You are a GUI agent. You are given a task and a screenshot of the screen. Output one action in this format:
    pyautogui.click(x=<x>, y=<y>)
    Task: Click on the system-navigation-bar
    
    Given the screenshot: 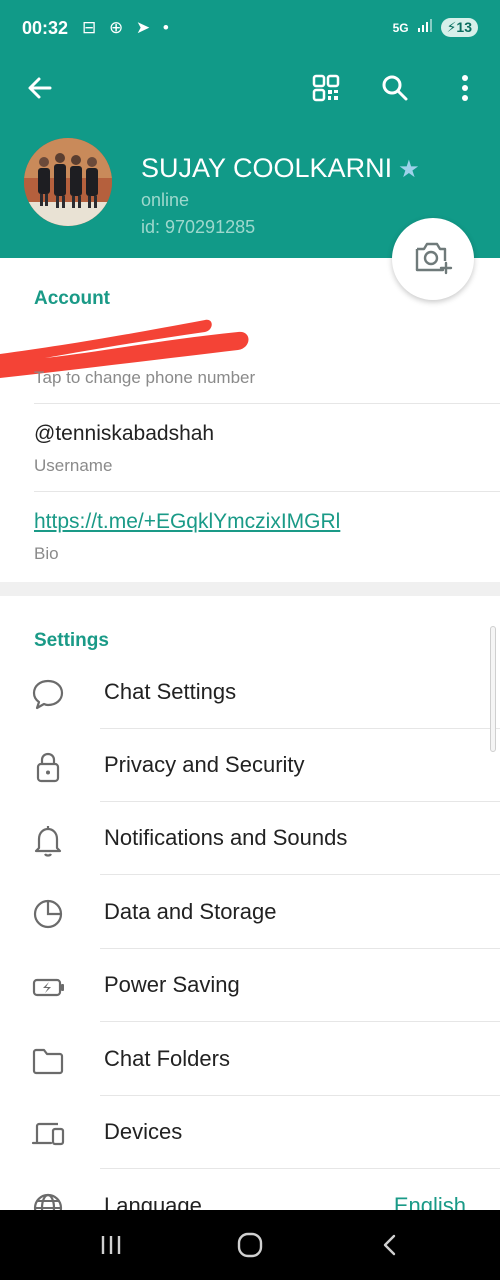 What is the action you would take?
    pyautogui.click(x=250, y=1245)
    